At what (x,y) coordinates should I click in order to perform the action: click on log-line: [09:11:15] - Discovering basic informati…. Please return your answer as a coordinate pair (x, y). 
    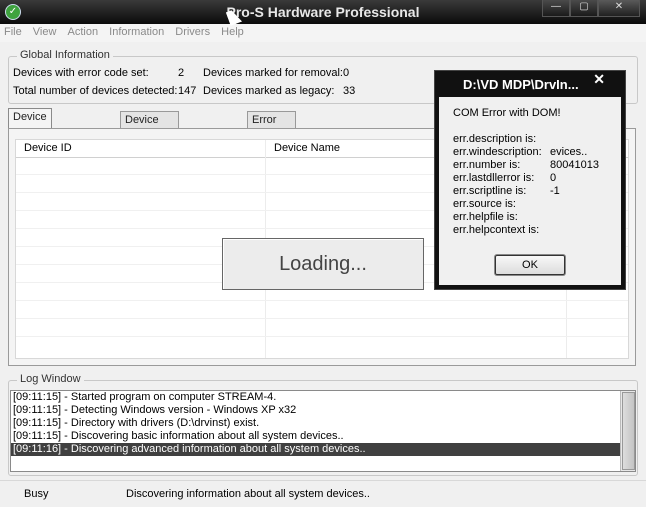
    Looking at the image, I should click on (323, 436).